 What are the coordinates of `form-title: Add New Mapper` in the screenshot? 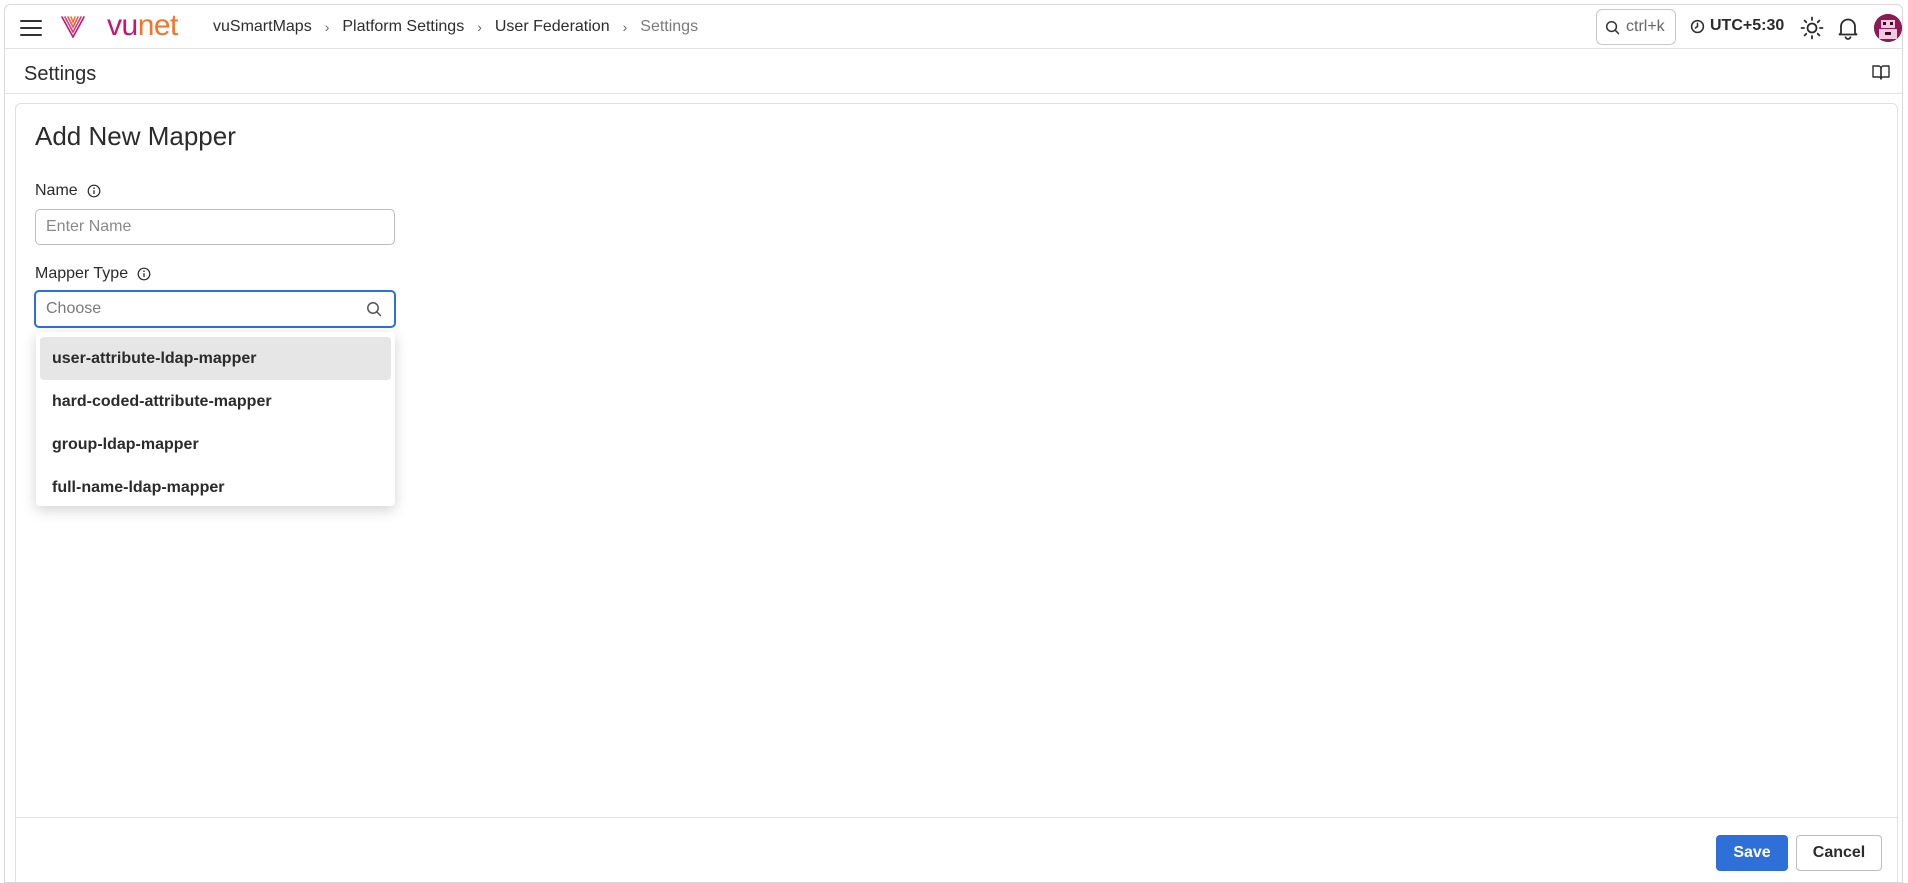 It's located at (135, 136).